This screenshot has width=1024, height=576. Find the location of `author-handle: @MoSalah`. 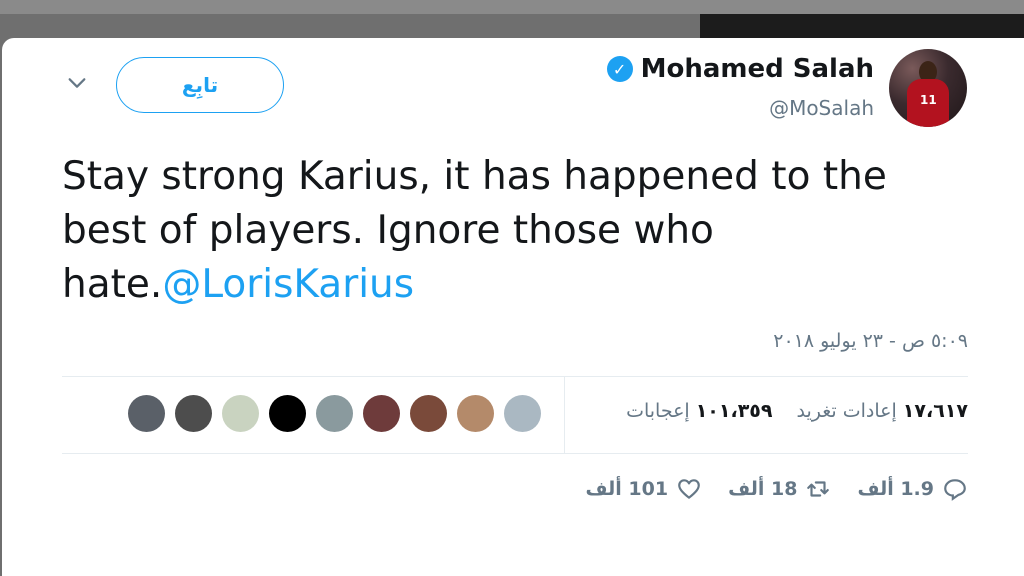

author-handle: @MoSalah is located at coordinates (821, 108).